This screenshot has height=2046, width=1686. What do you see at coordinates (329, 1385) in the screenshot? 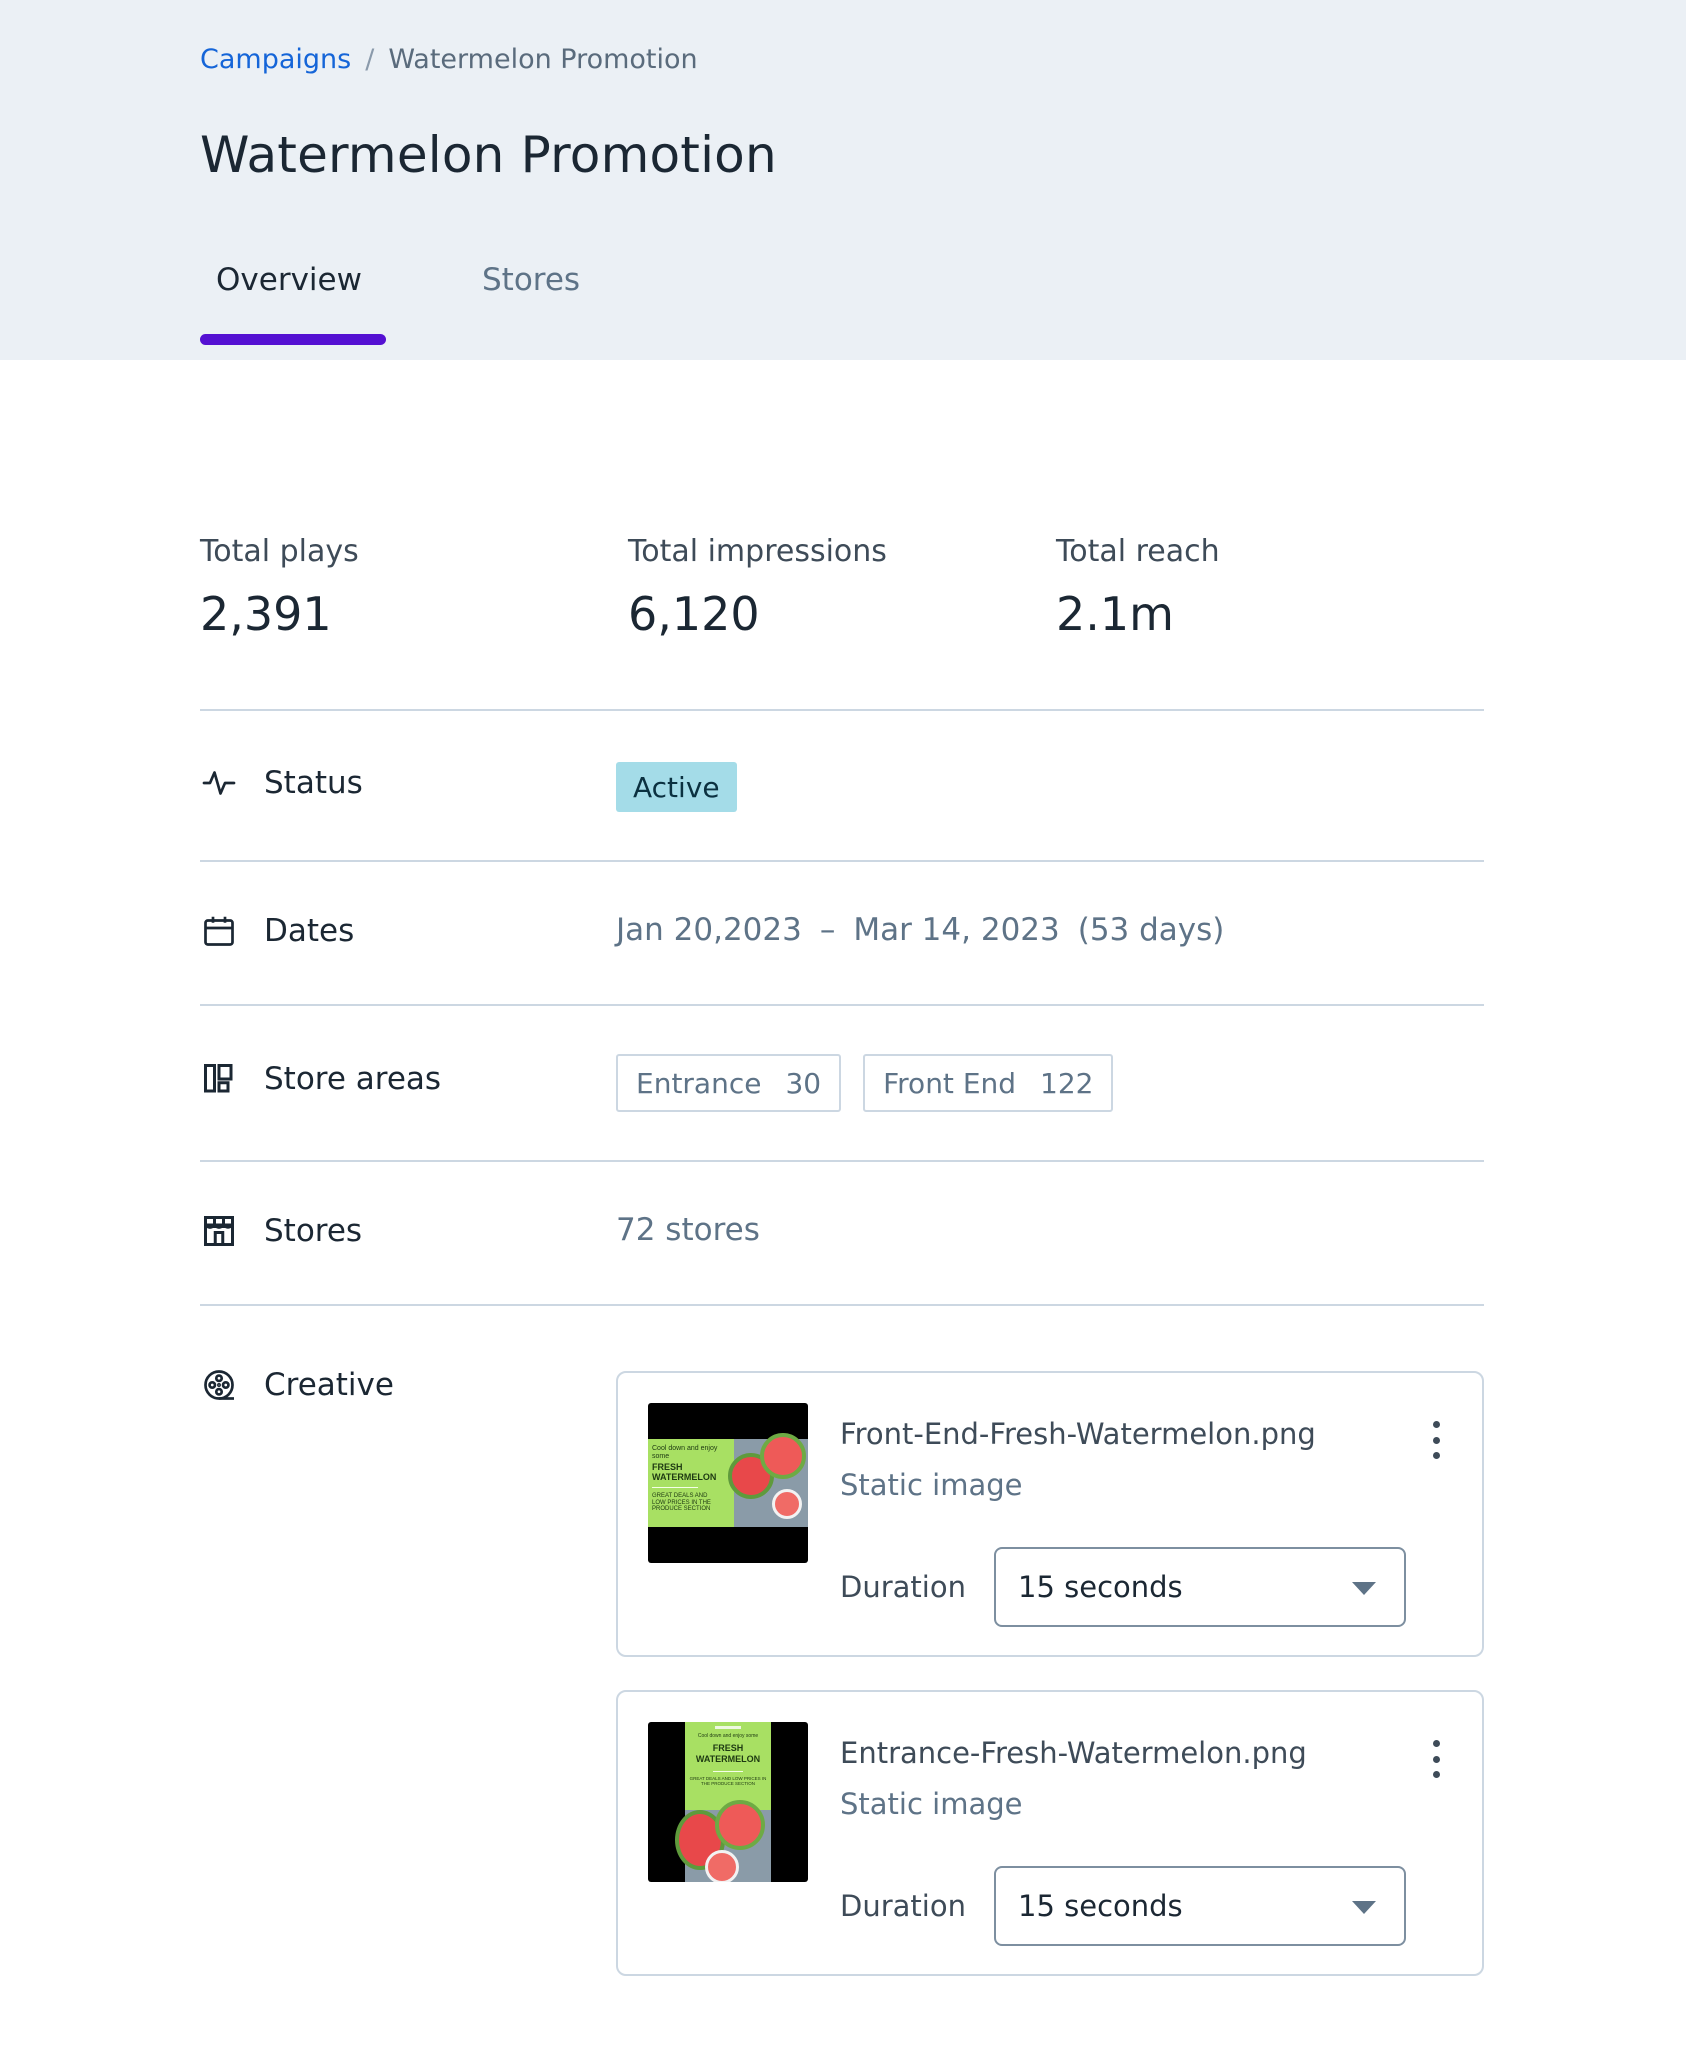
I see `creative-label: Creative` at bounding box center [329, 1385].